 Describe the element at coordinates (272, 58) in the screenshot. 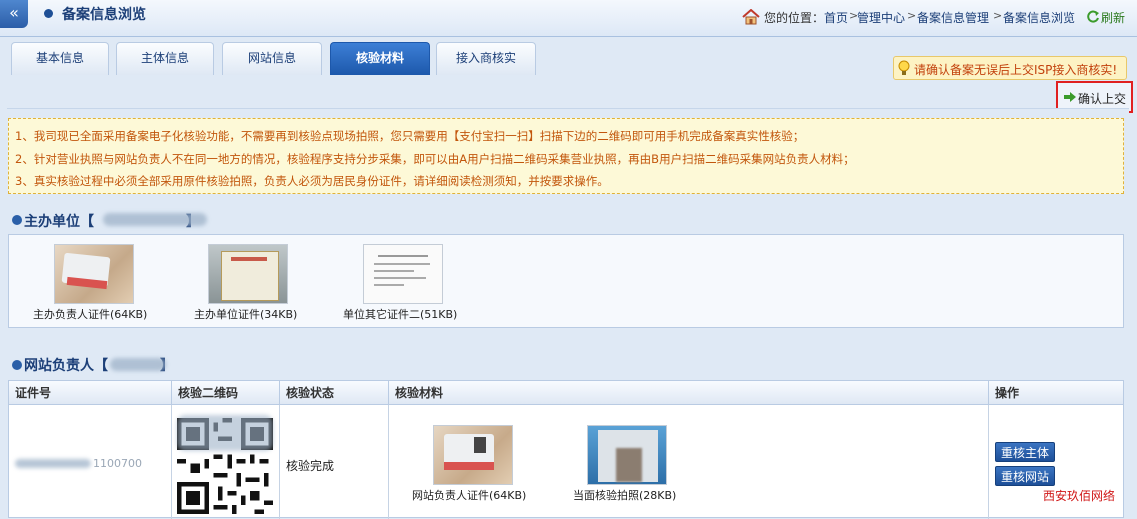

I see `tab-website-info: 网站信息` at that location.